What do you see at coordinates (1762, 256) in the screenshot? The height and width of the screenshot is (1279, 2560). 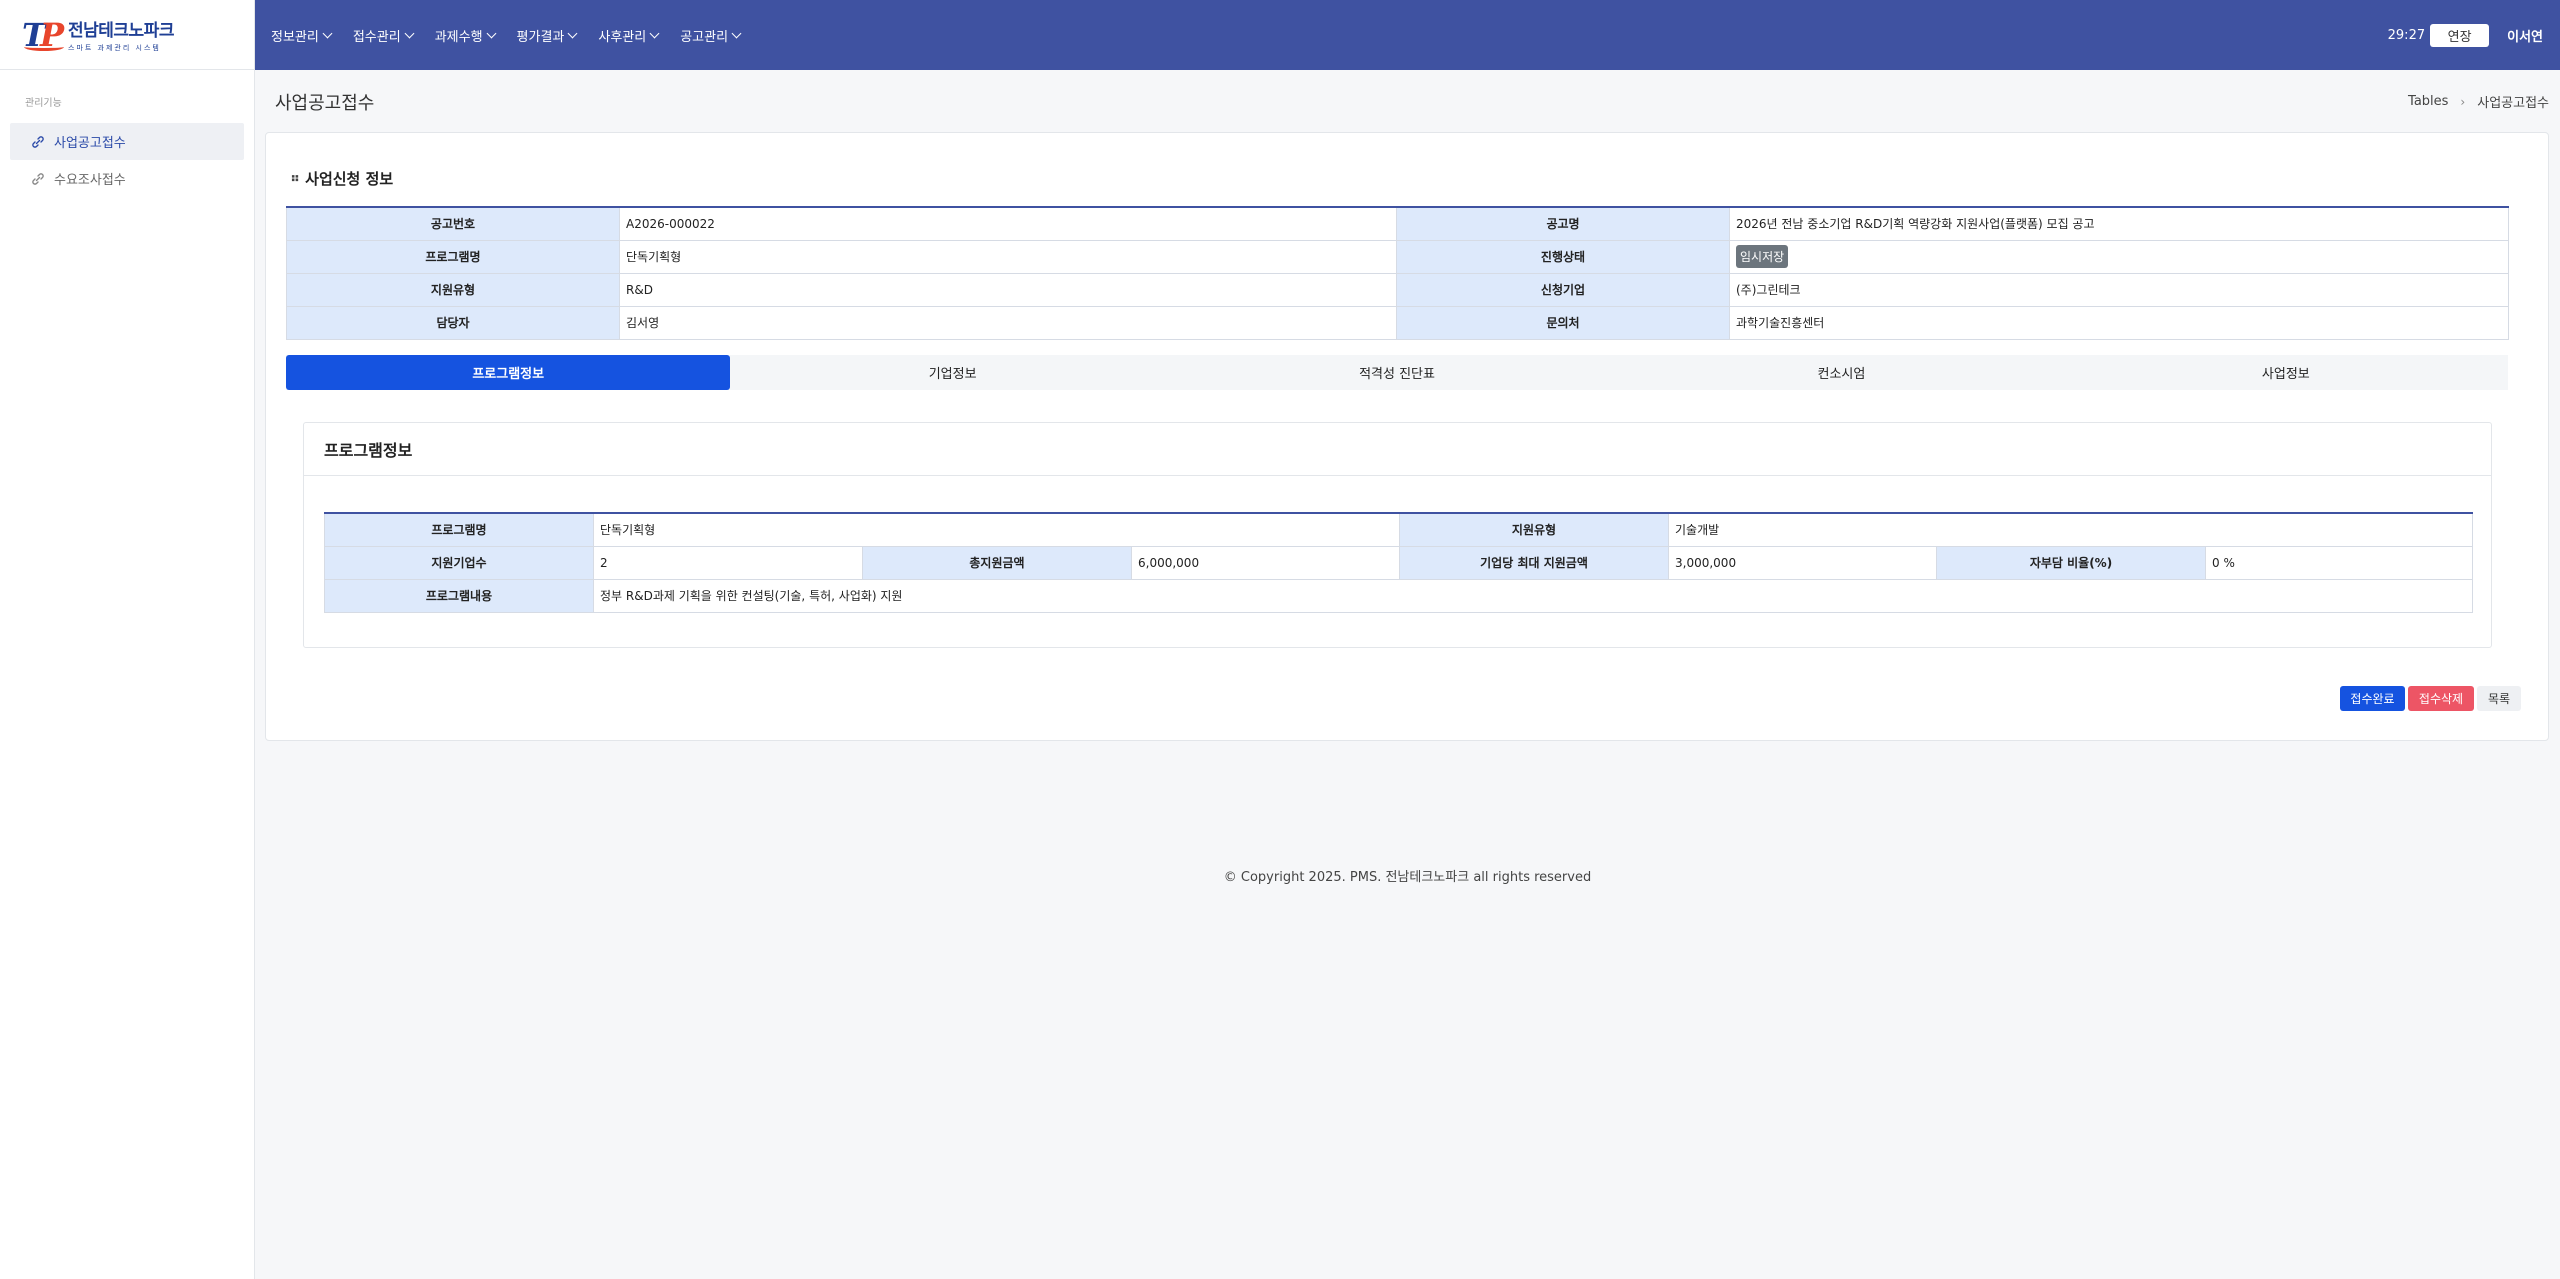 I see `status-badge: 임시저장` at bounding box center [1762, 256].